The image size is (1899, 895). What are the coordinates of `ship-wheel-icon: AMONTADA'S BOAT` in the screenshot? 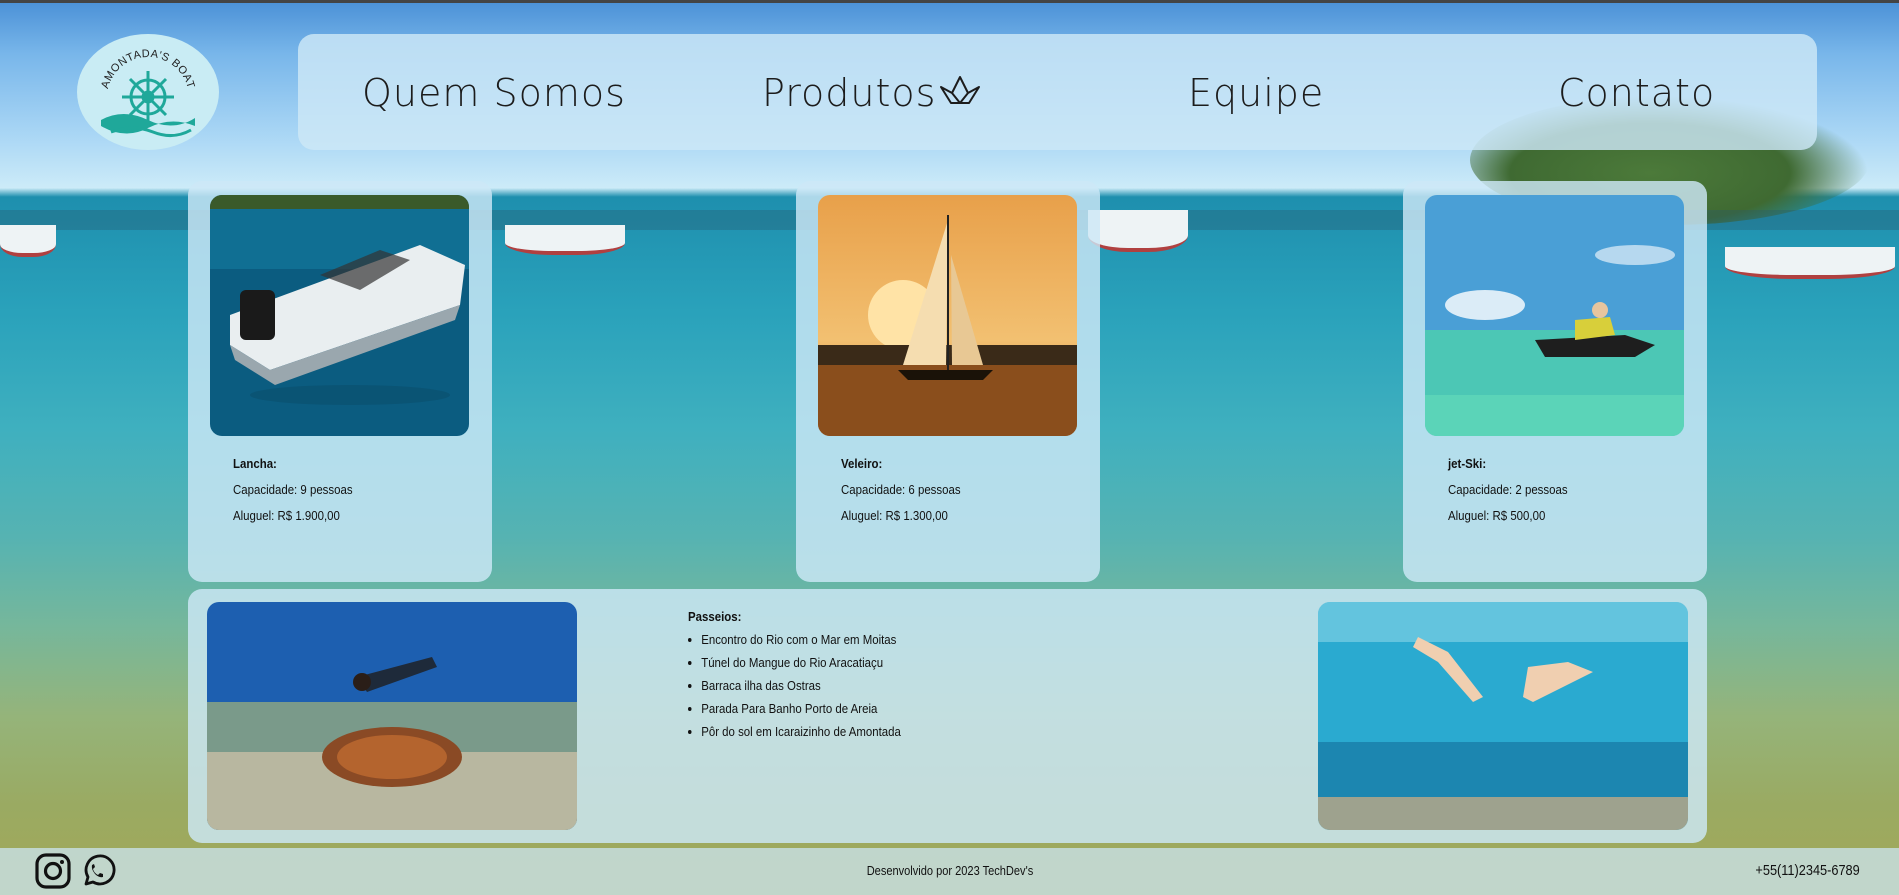 It's located at (147, 92).